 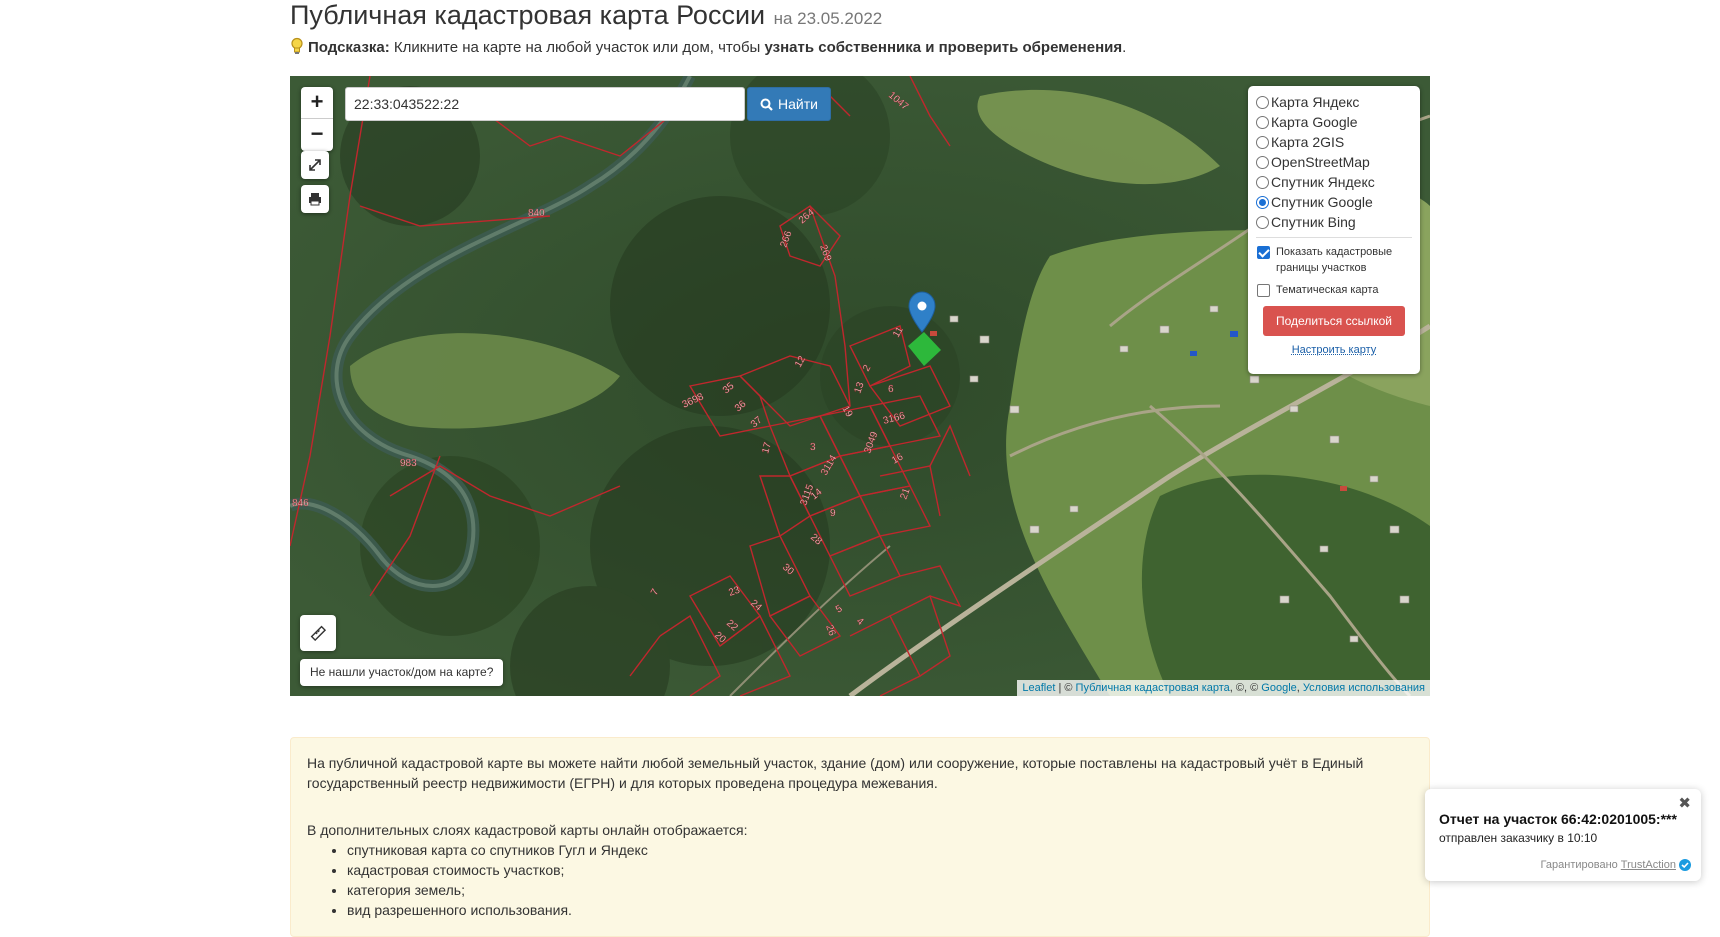 What do you see at coordinates (408, 463) in the screenshot?
I see `parcel-label: 983` at bounding box center [408, 463].